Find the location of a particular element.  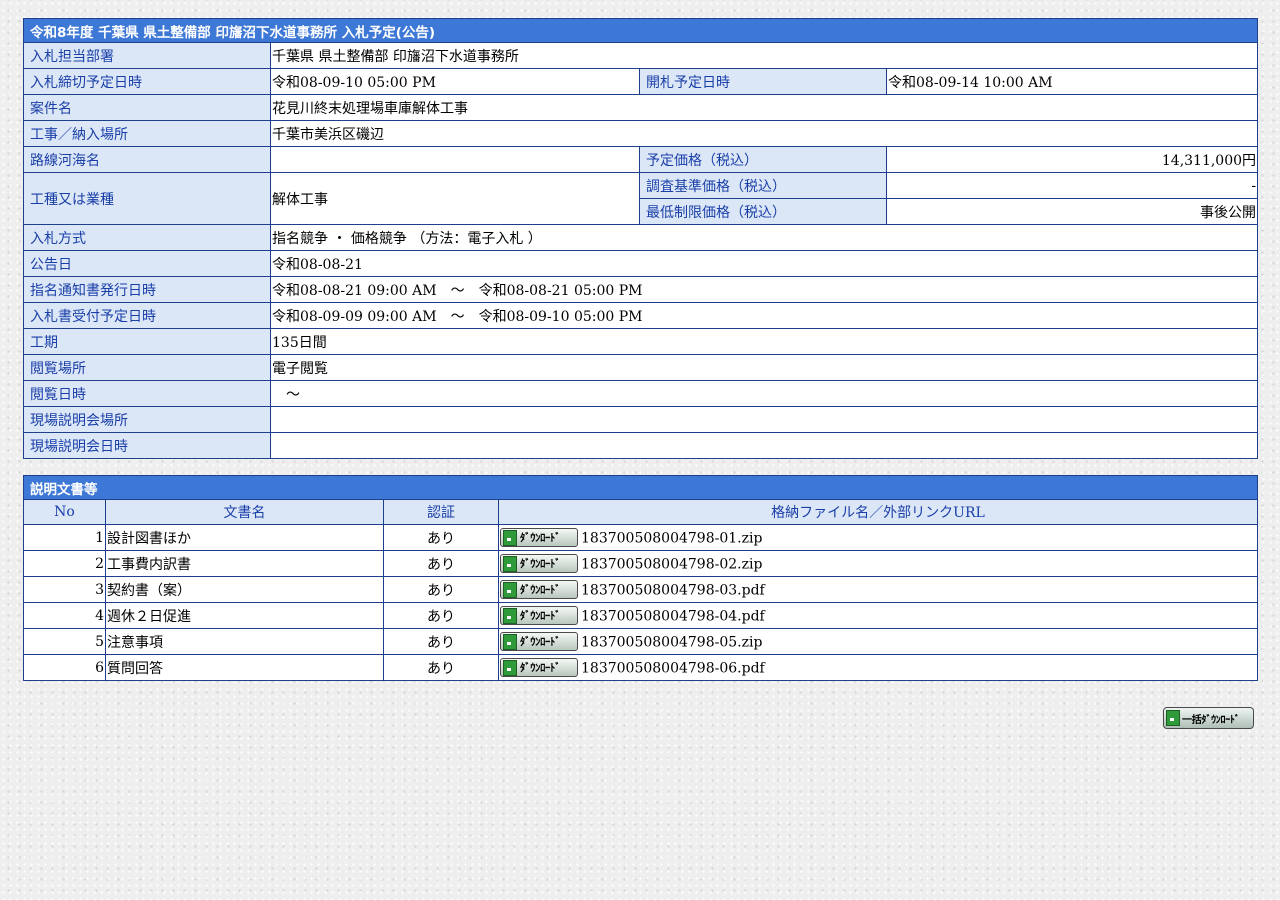

documents-header-row: No 文書名 認証 格納ファイル名／外部リンクURL is located at coordinates (640, 512).